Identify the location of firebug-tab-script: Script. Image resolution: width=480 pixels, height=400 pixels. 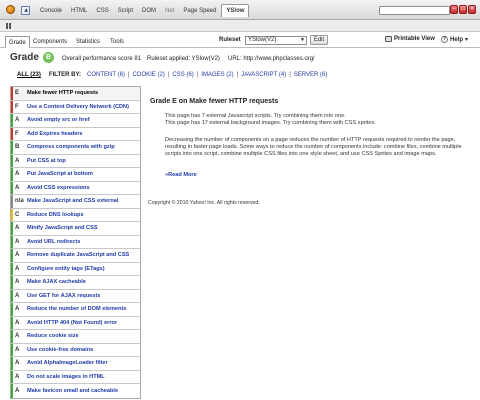
(125, 11).